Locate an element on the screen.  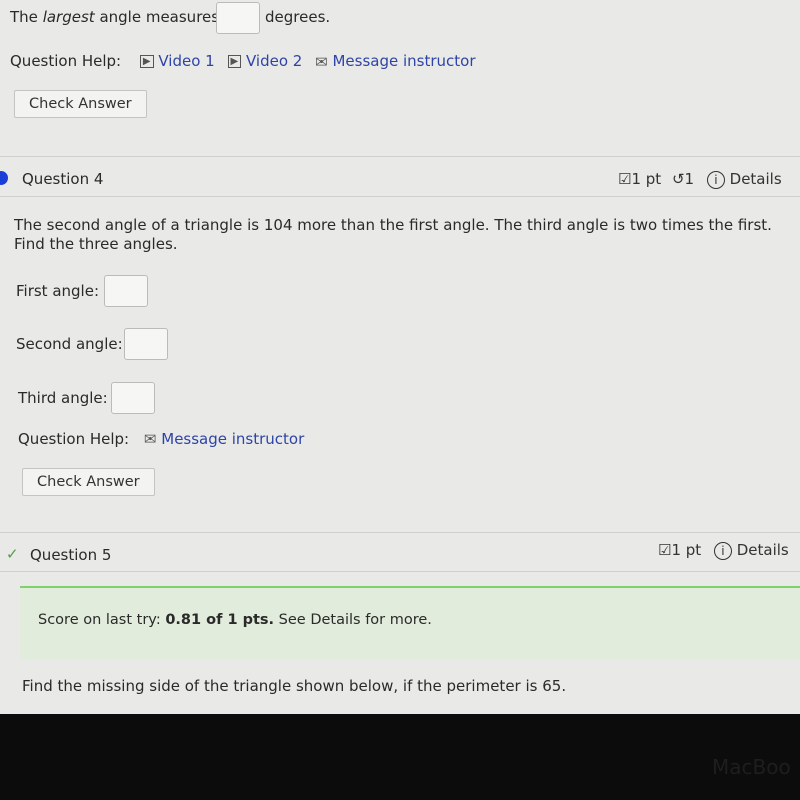
q5-title: Question 5 is located at coordinates (70, 555).